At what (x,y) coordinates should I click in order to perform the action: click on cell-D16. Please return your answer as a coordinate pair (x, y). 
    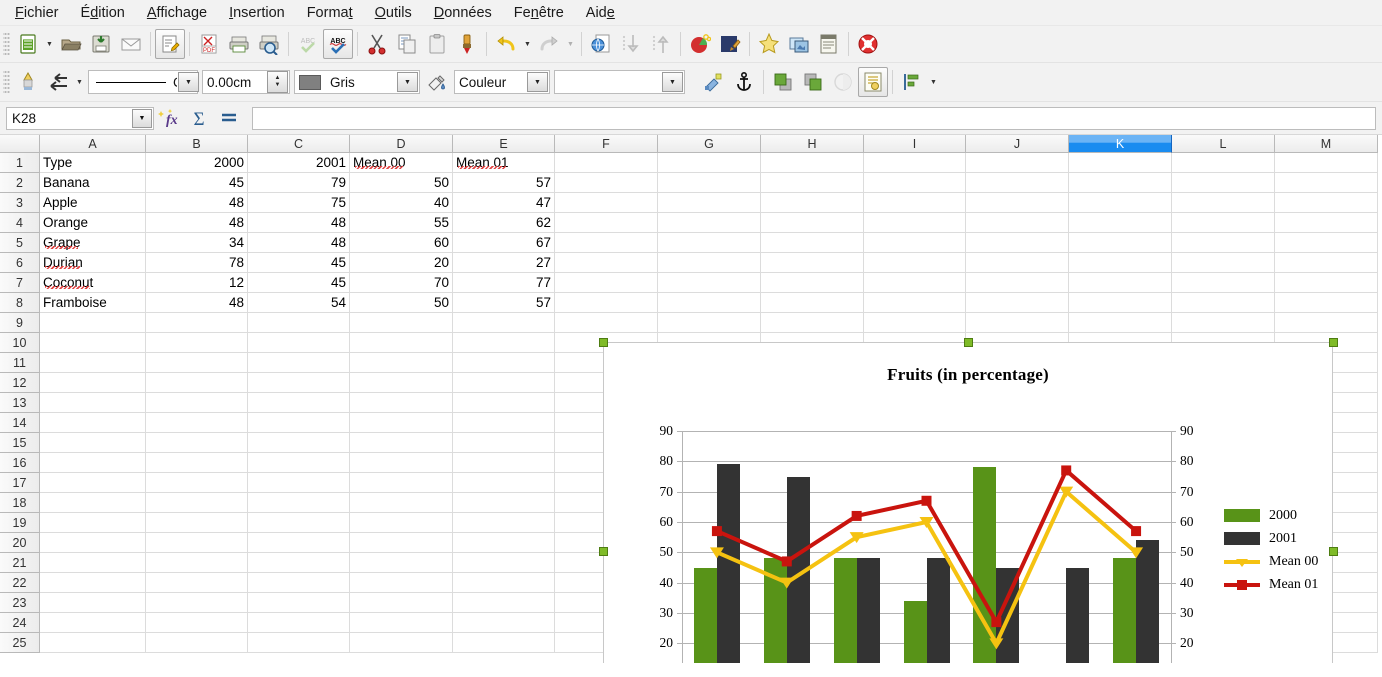
    Looking at the image, I should click on (401, 463).